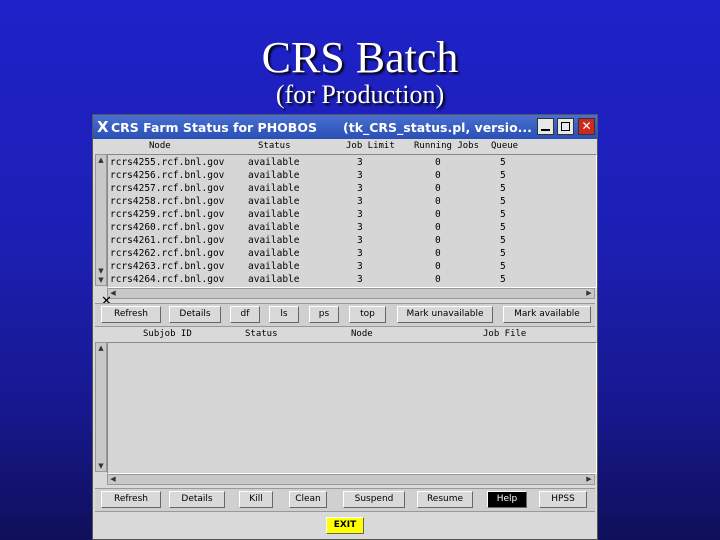  What do you see at coordinates (352, 189) in the screenshot?
I see `table-row: rcrs4257.rcf.bnl.gov available 3 0 5` at bounding box center [352, 189].